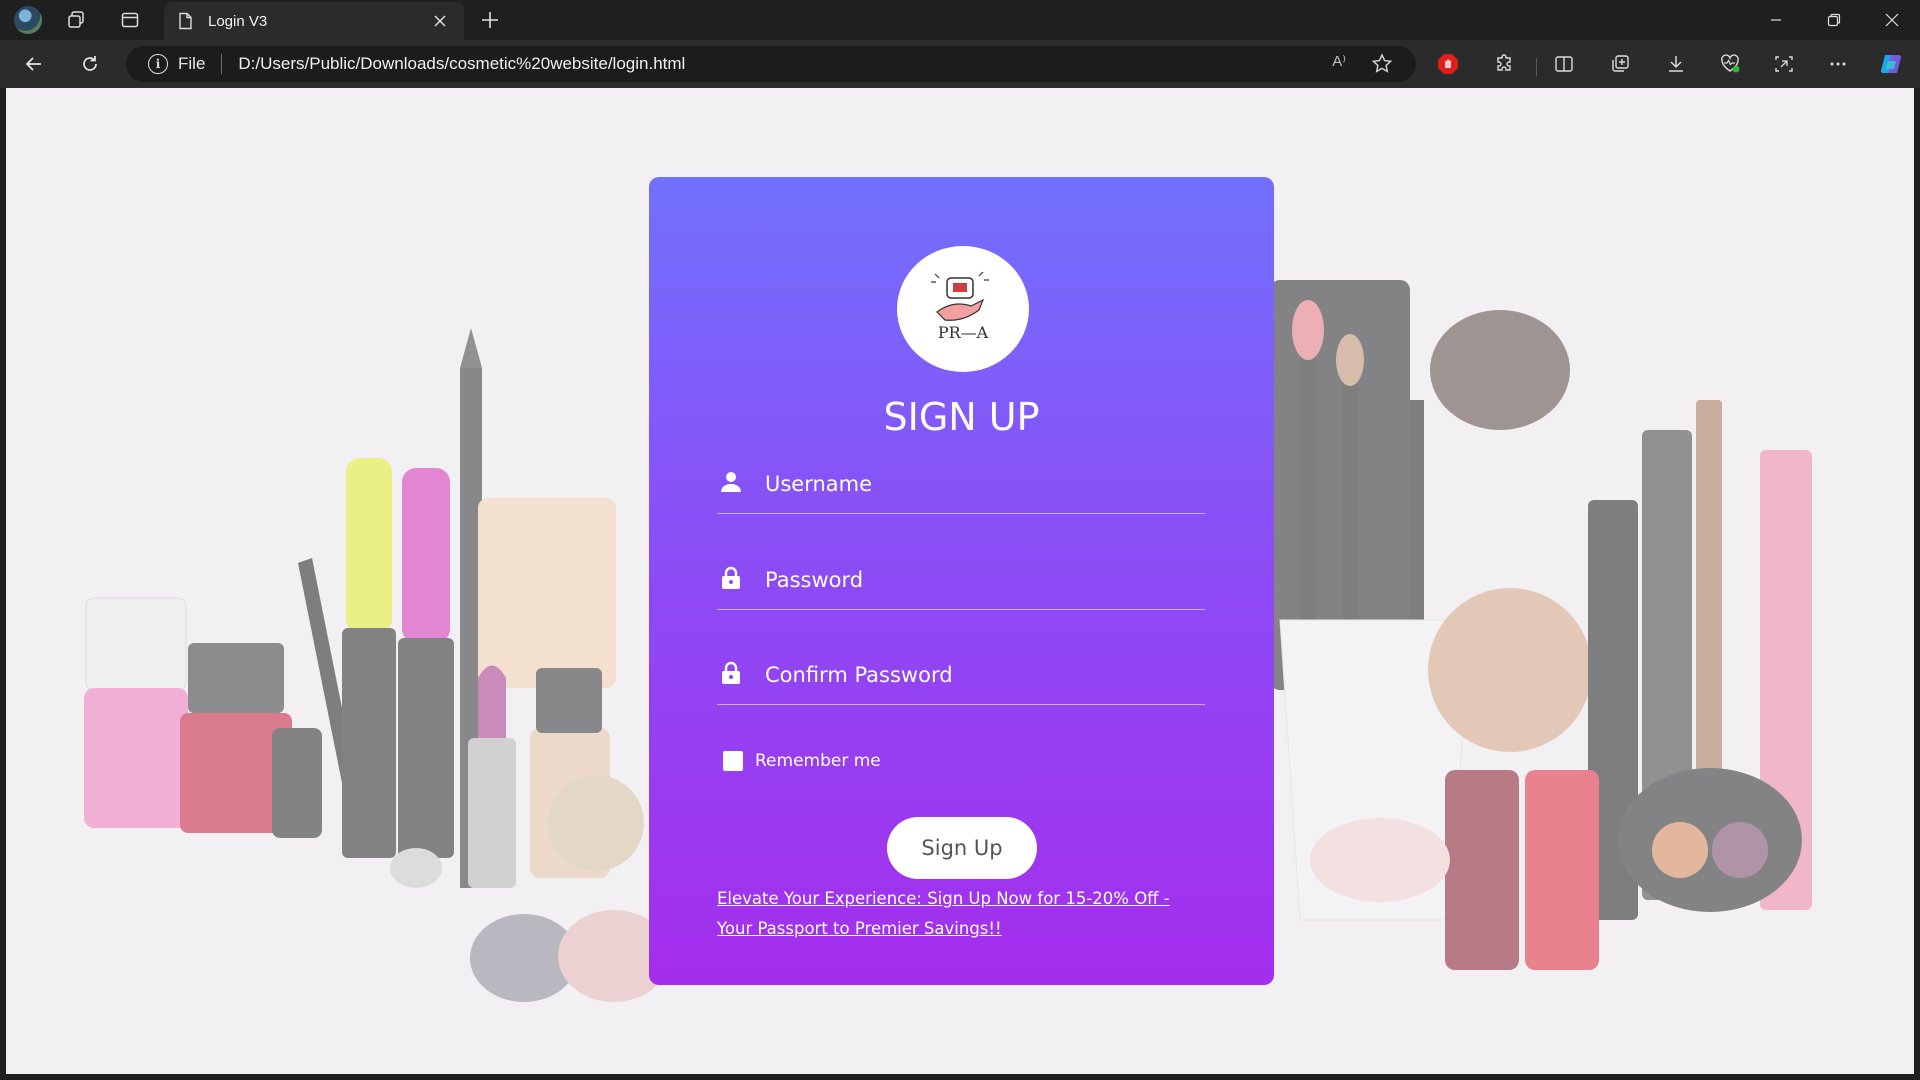 The height and width of the screenshot is (1080, 1920). What do you see at coordinates (158, 64) in the screenshot?
I see `site-info-icon: i` at bounding box center [158, 64].